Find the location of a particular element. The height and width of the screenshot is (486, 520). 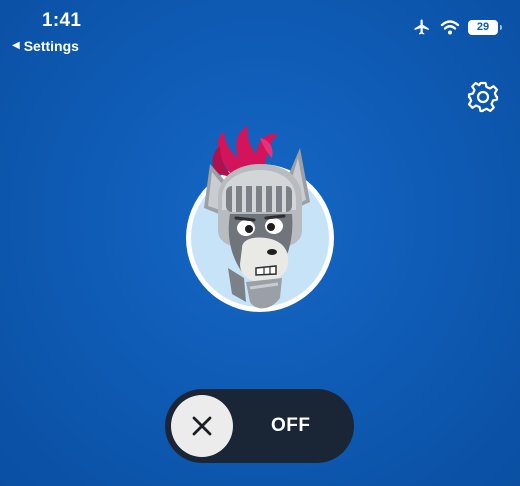

close-icon is located at coordinates (202, 426).